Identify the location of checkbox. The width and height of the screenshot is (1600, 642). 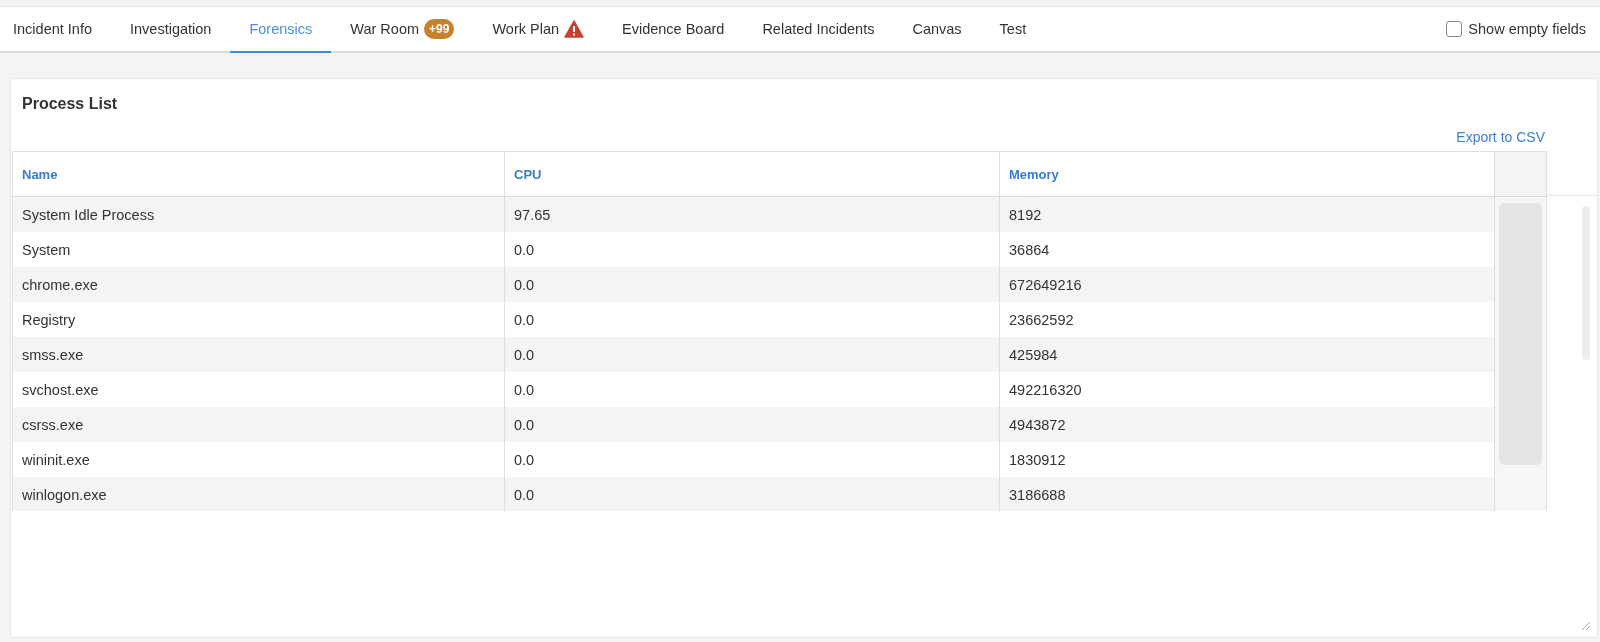
(1454, 29).